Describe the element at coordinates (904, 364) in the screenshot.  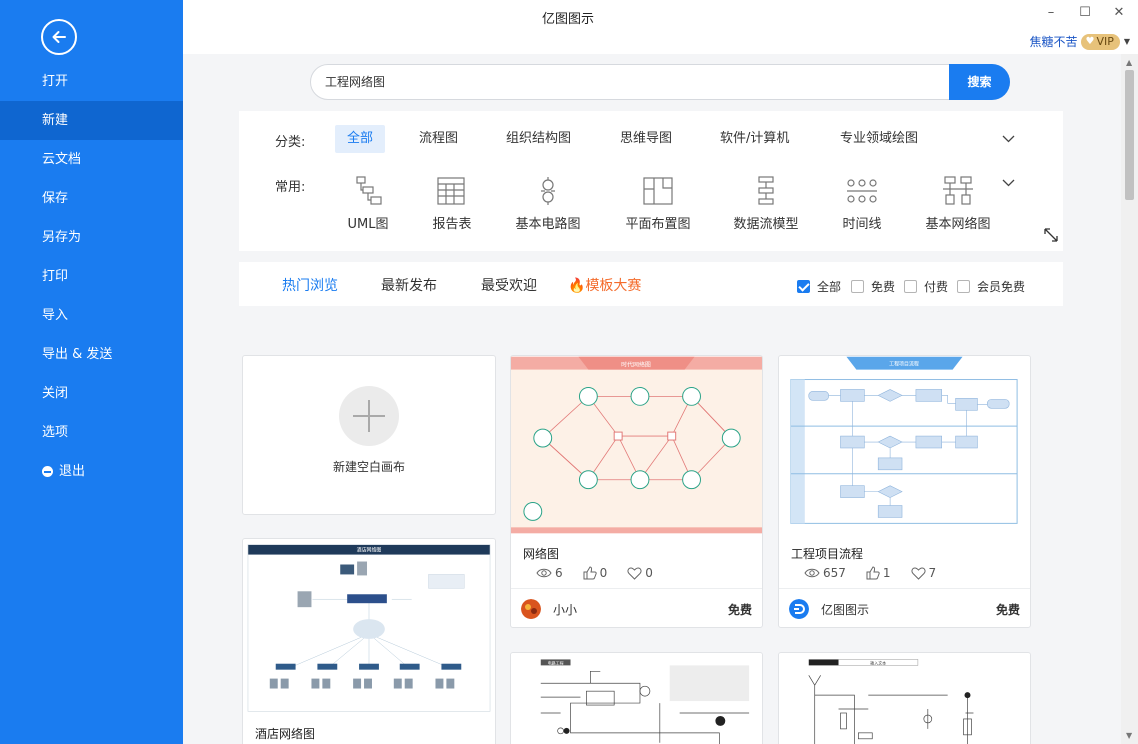
I see `thumbnail-title: 工程项目流程` at that location.